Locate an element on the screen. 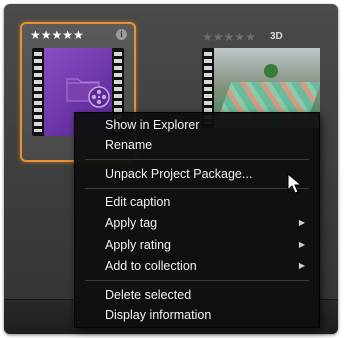 Image resolution: width=344 pixels, height=338 pixels. info-icon: i is located at coordinates (121, 34).